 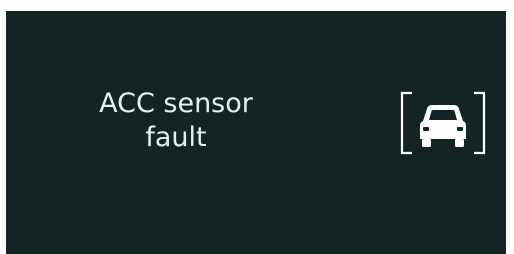 What do you see at coordinates (443, 123) in the screenshot?
I see `acc-sensor-car-icon` at bounding box center [443, 123].